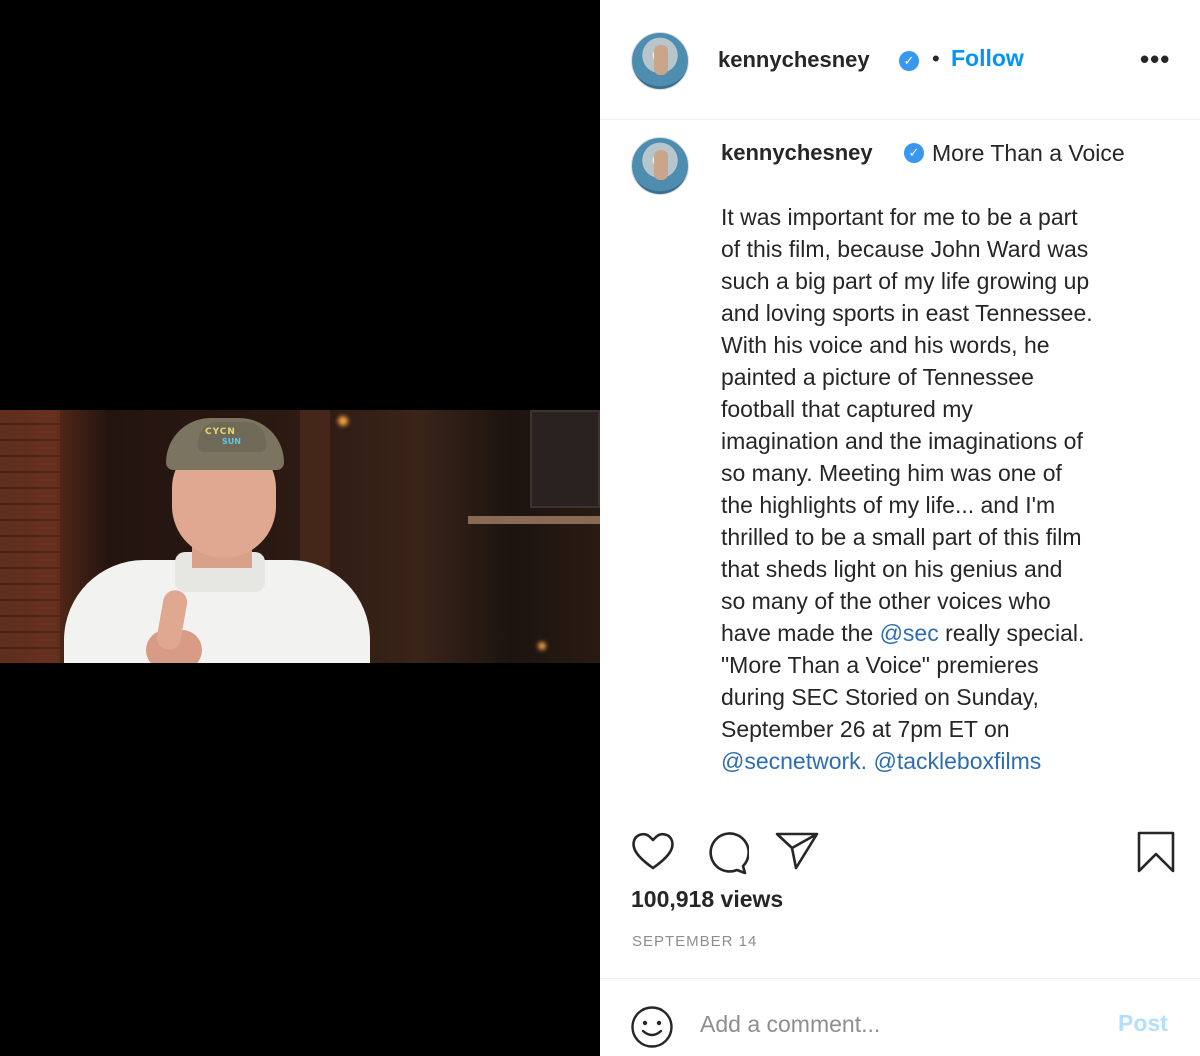 The width and height of the screenshot is (1200, 1056). I want to click on caption-line: @secnetwork. @tackleboxfilms, so click(943, 761).